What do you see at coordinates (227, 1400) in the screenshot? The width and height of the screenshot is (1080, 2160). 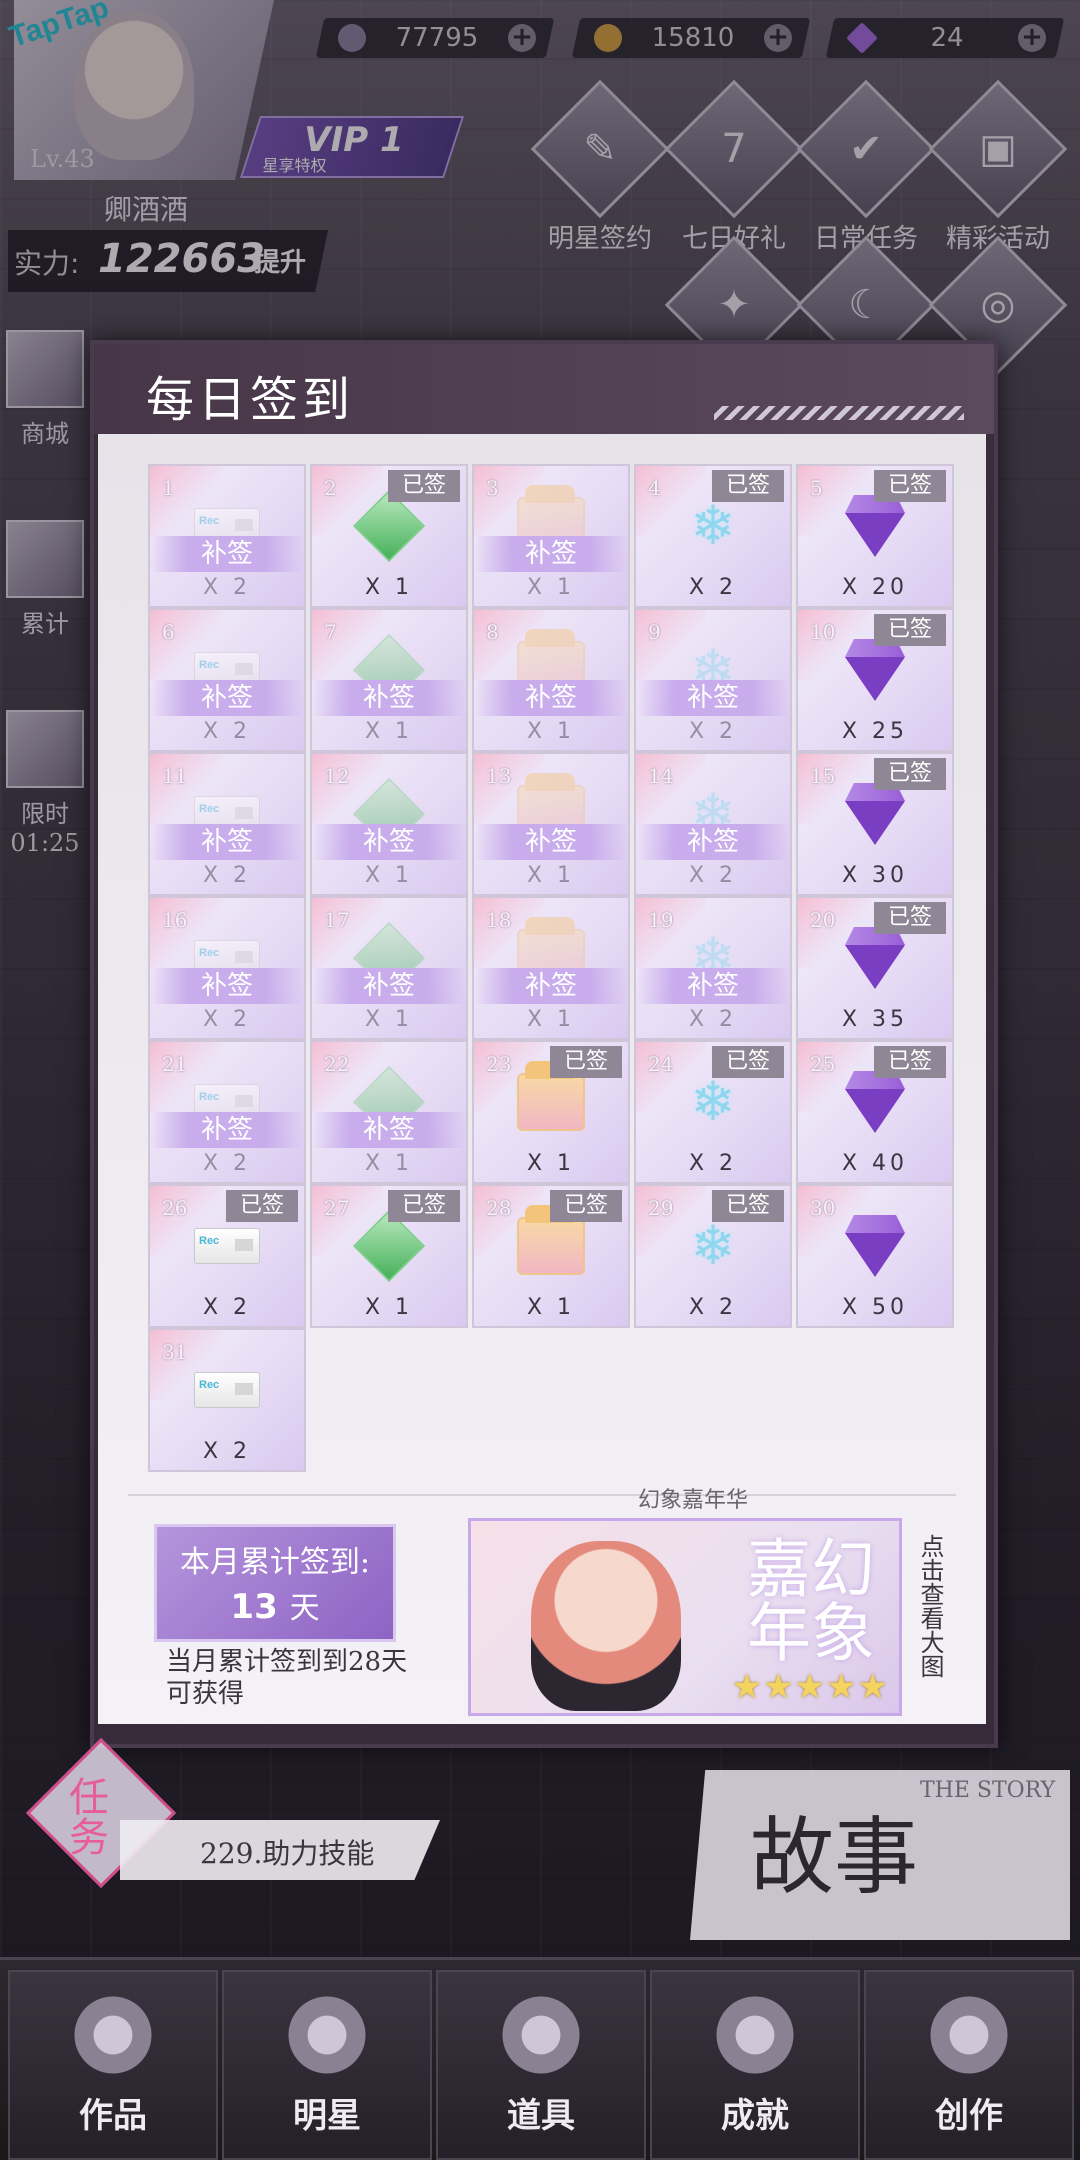 I see `checkin-day-cell: 31 X 2` at bounding box center [227, 1400].